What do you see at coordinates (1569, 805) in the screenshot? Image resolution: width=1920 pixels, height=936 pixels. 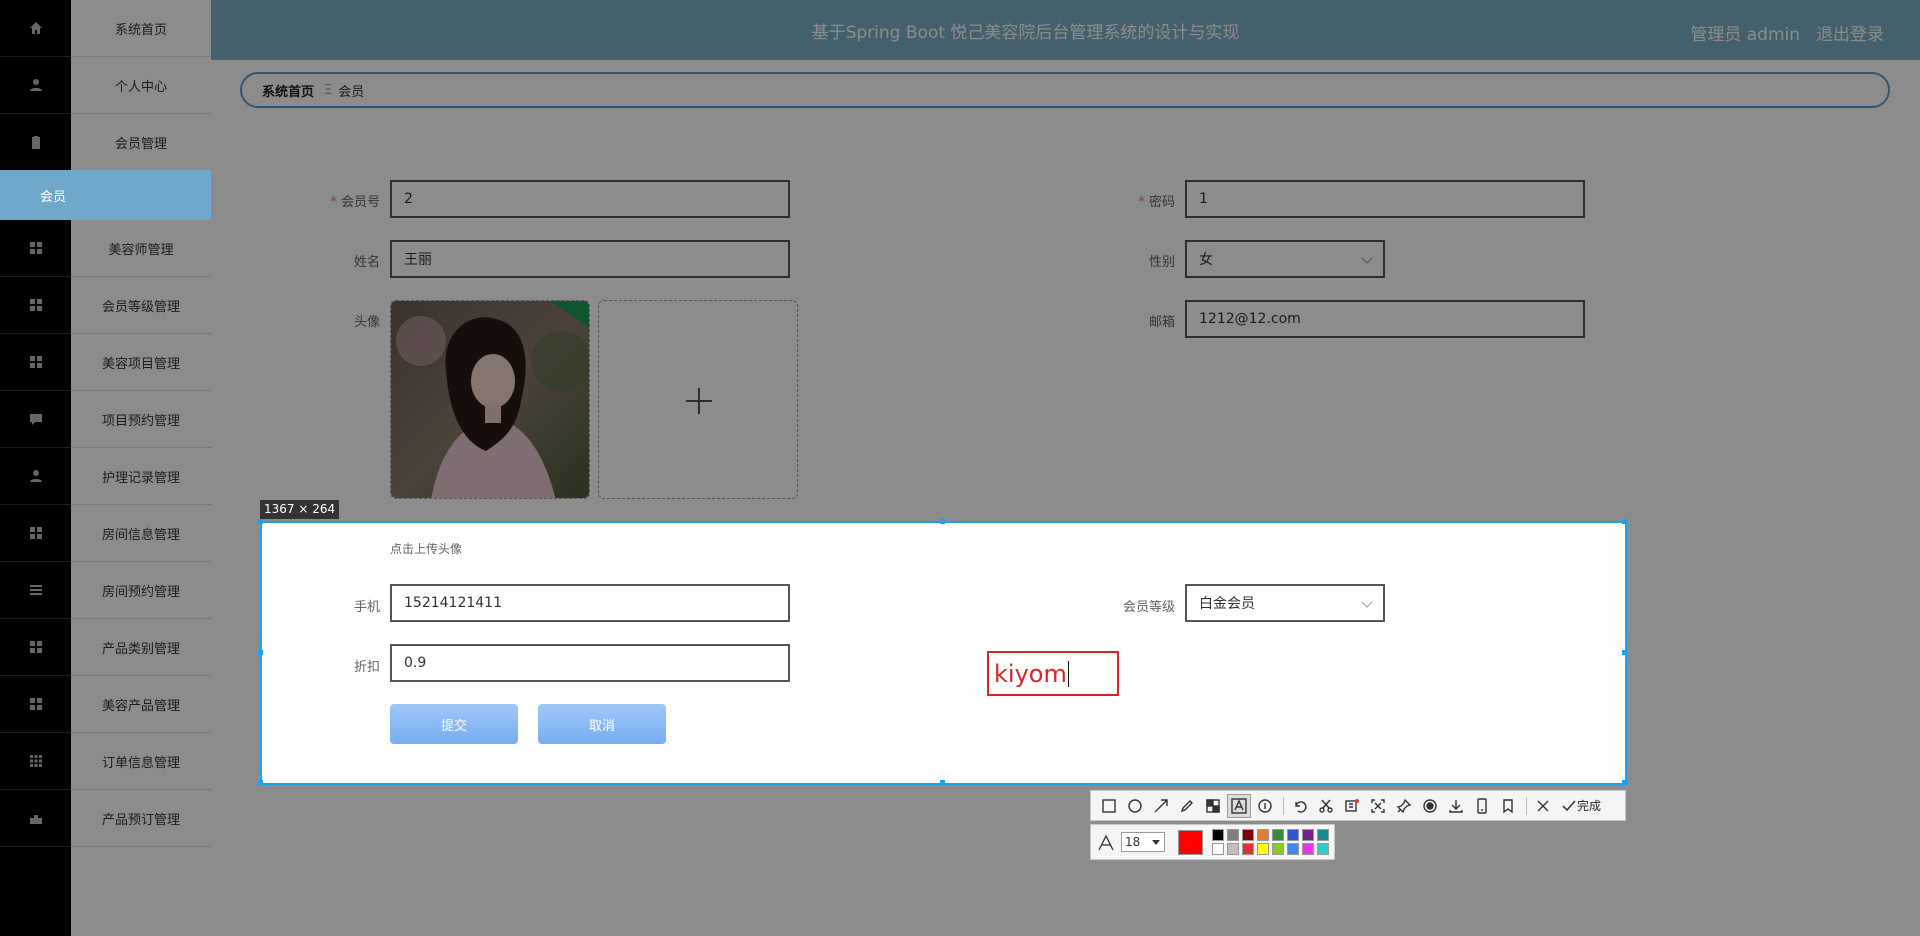 I see `check-icon` at bounding box center [1569, 805].